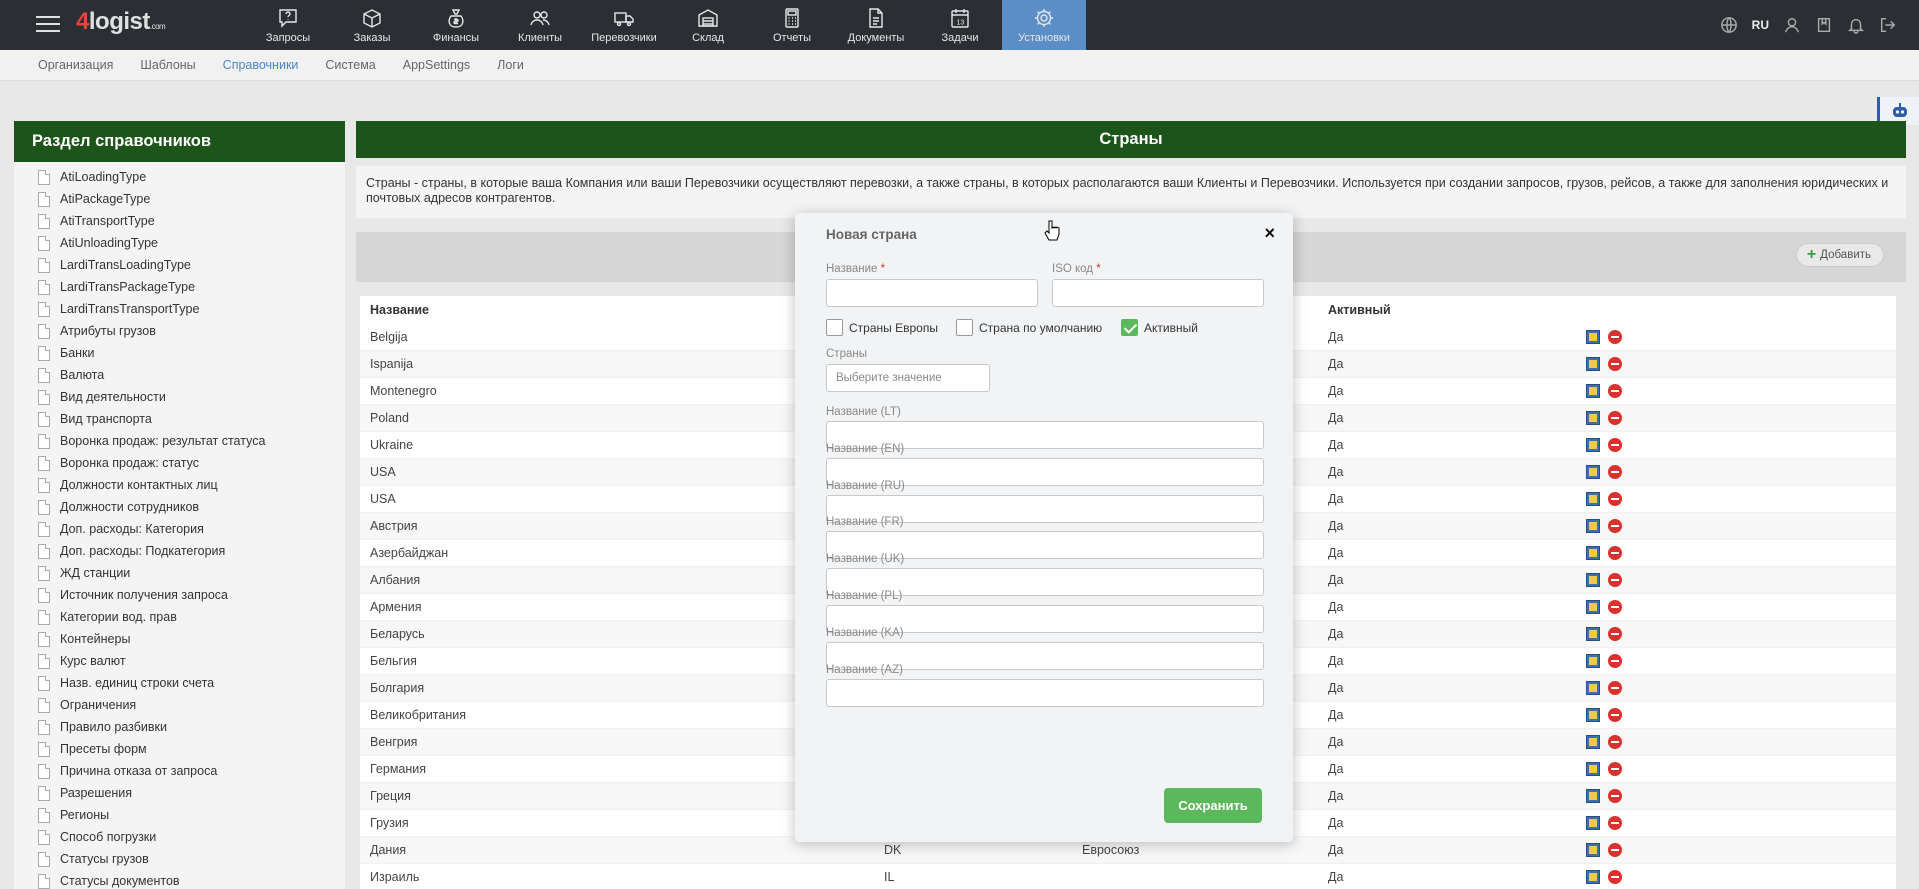  I want to click on user-icon, so click(1792, 25).